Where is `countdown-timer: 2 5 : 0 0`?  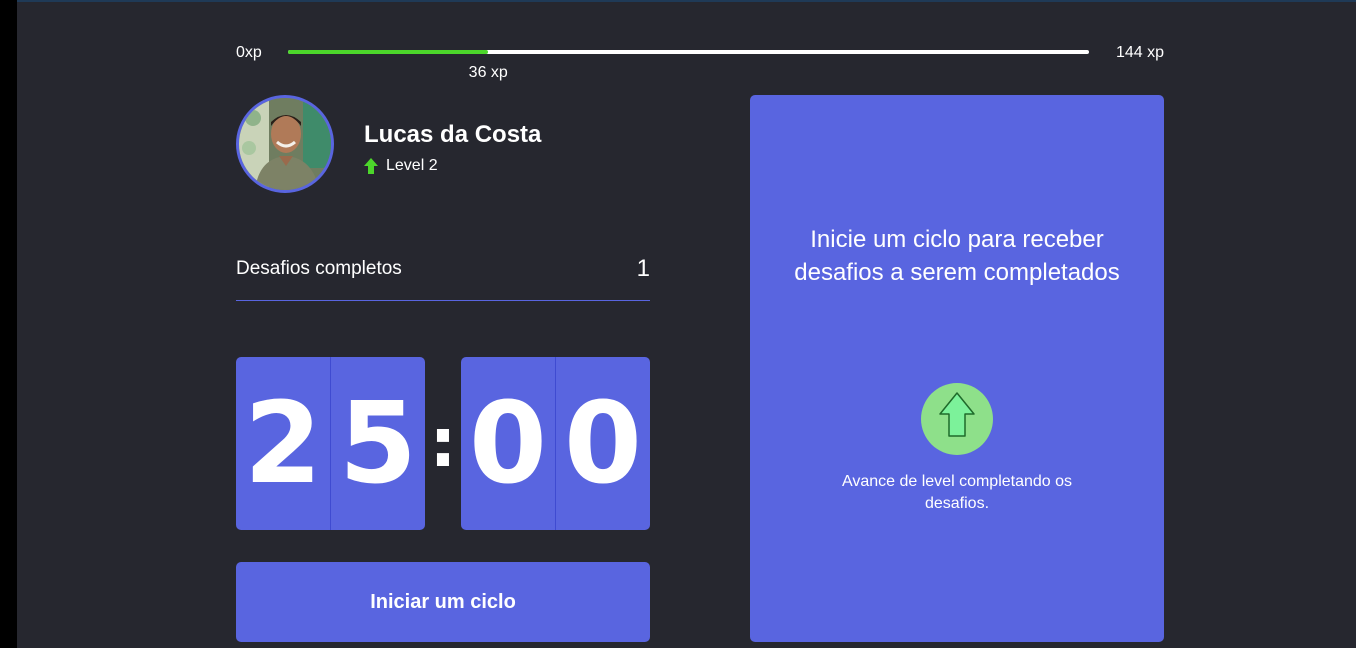 countdown-timer: 2 5 : 0 0 is located at coordinates (443, 443).